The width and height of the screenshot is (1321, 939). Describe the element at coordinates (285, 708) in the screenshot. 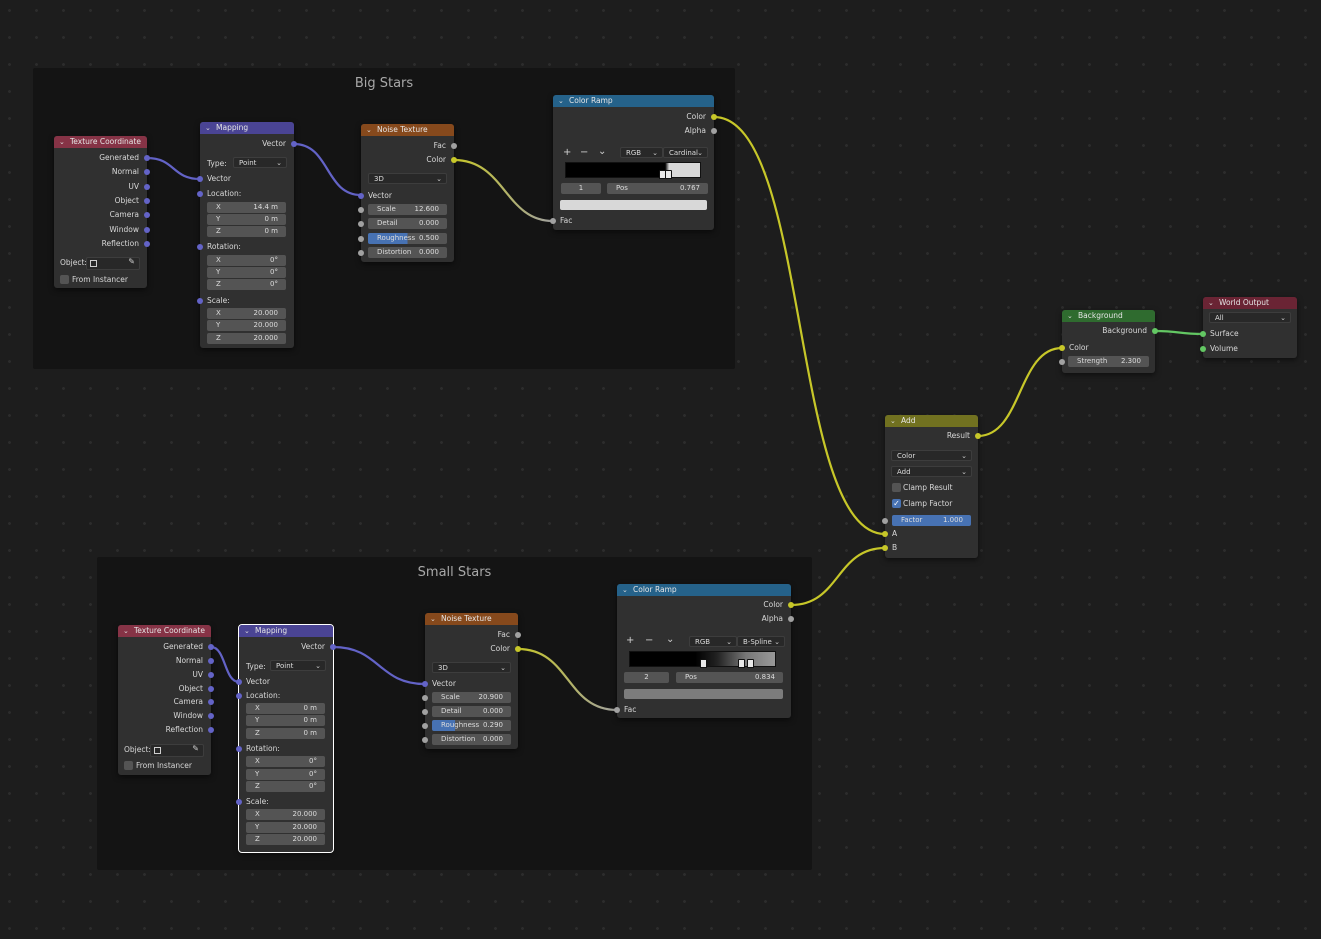

I see `location-x-field: X0 m` at that location.